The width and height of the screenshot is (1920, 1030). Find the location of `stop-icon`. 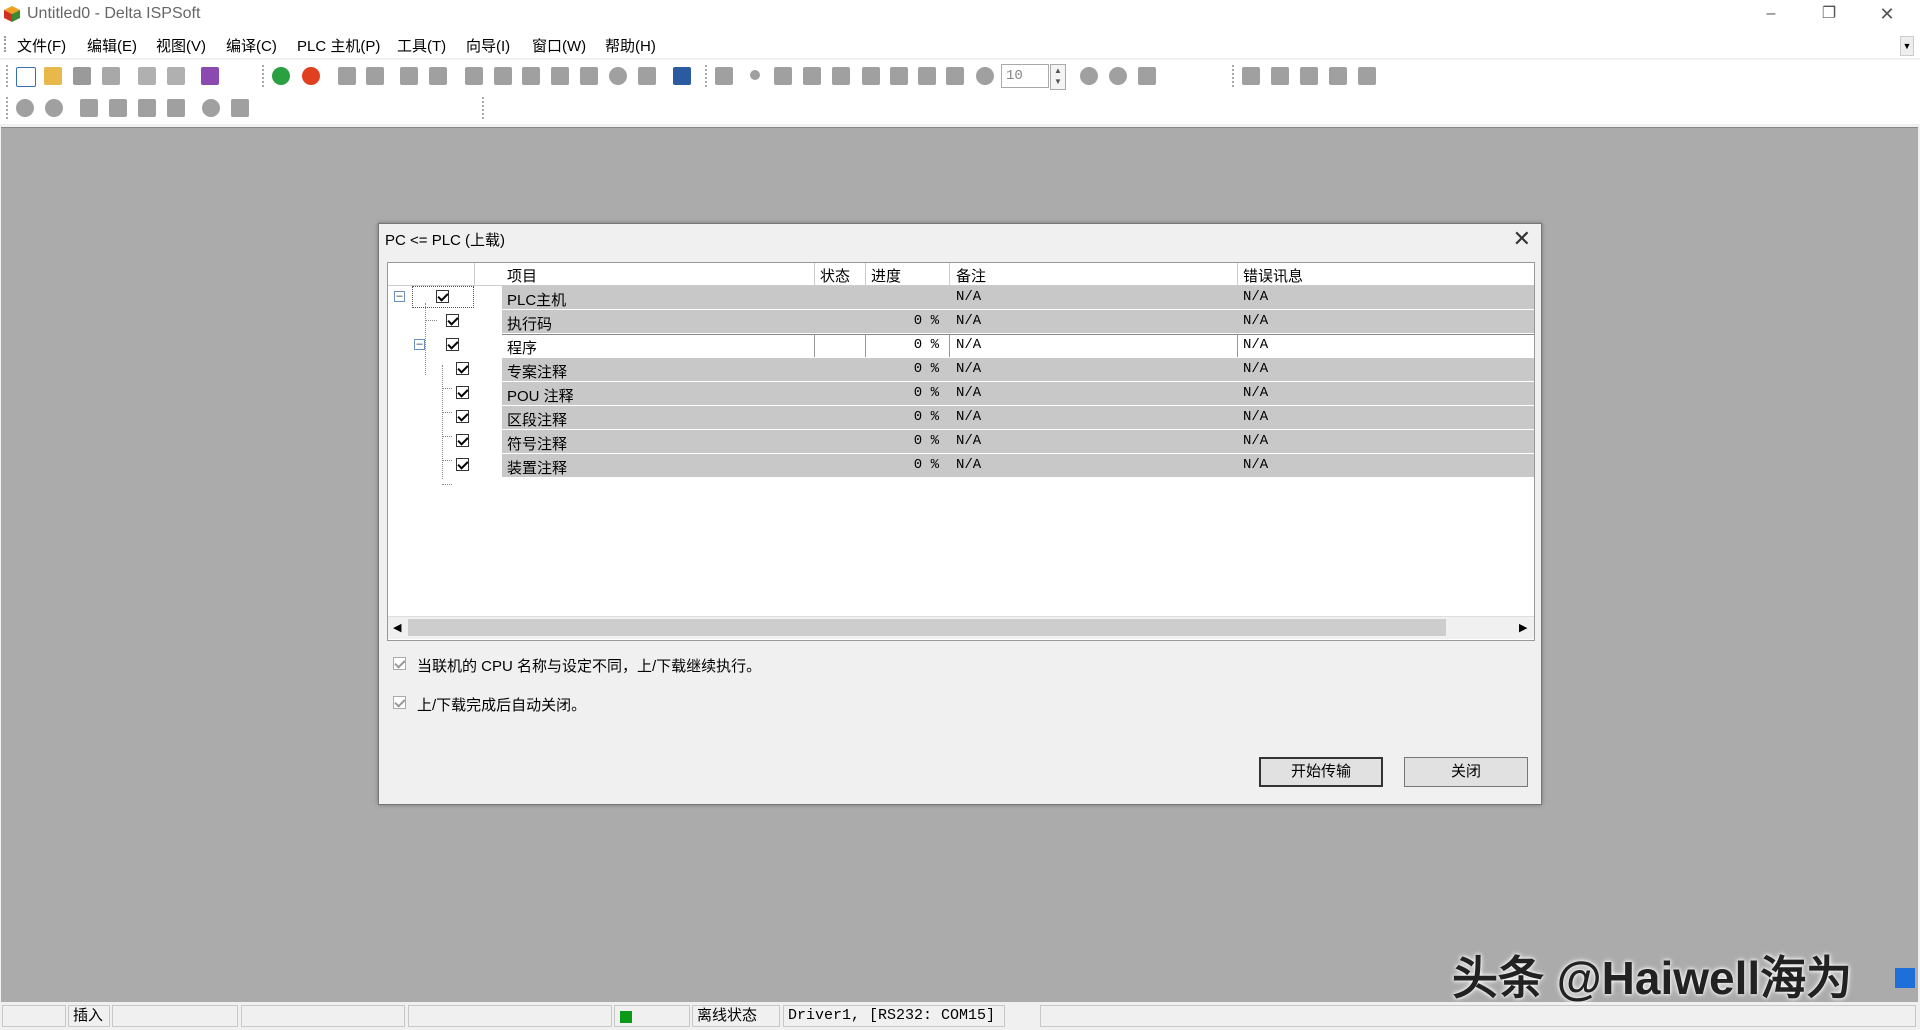

stop-icon is located at coordinates (311, 76).